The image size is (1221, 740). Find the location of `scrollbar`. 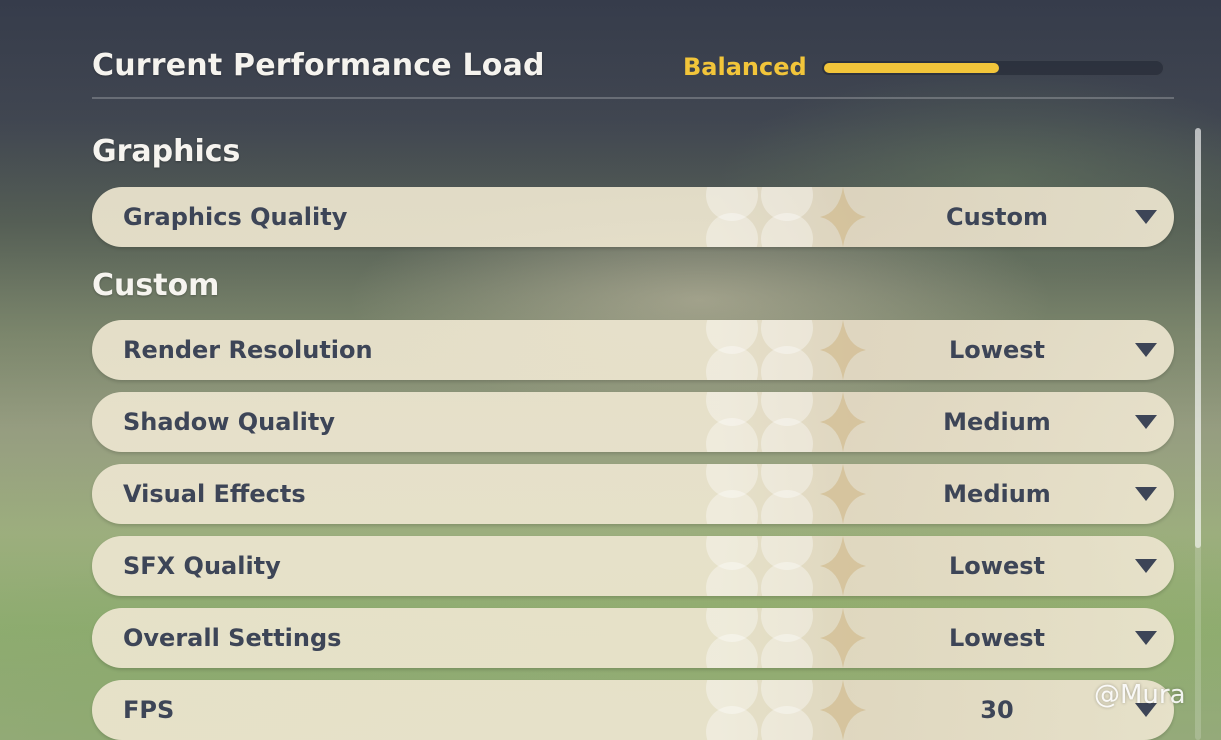

scrollbar is located at coordinates (1198, 434).